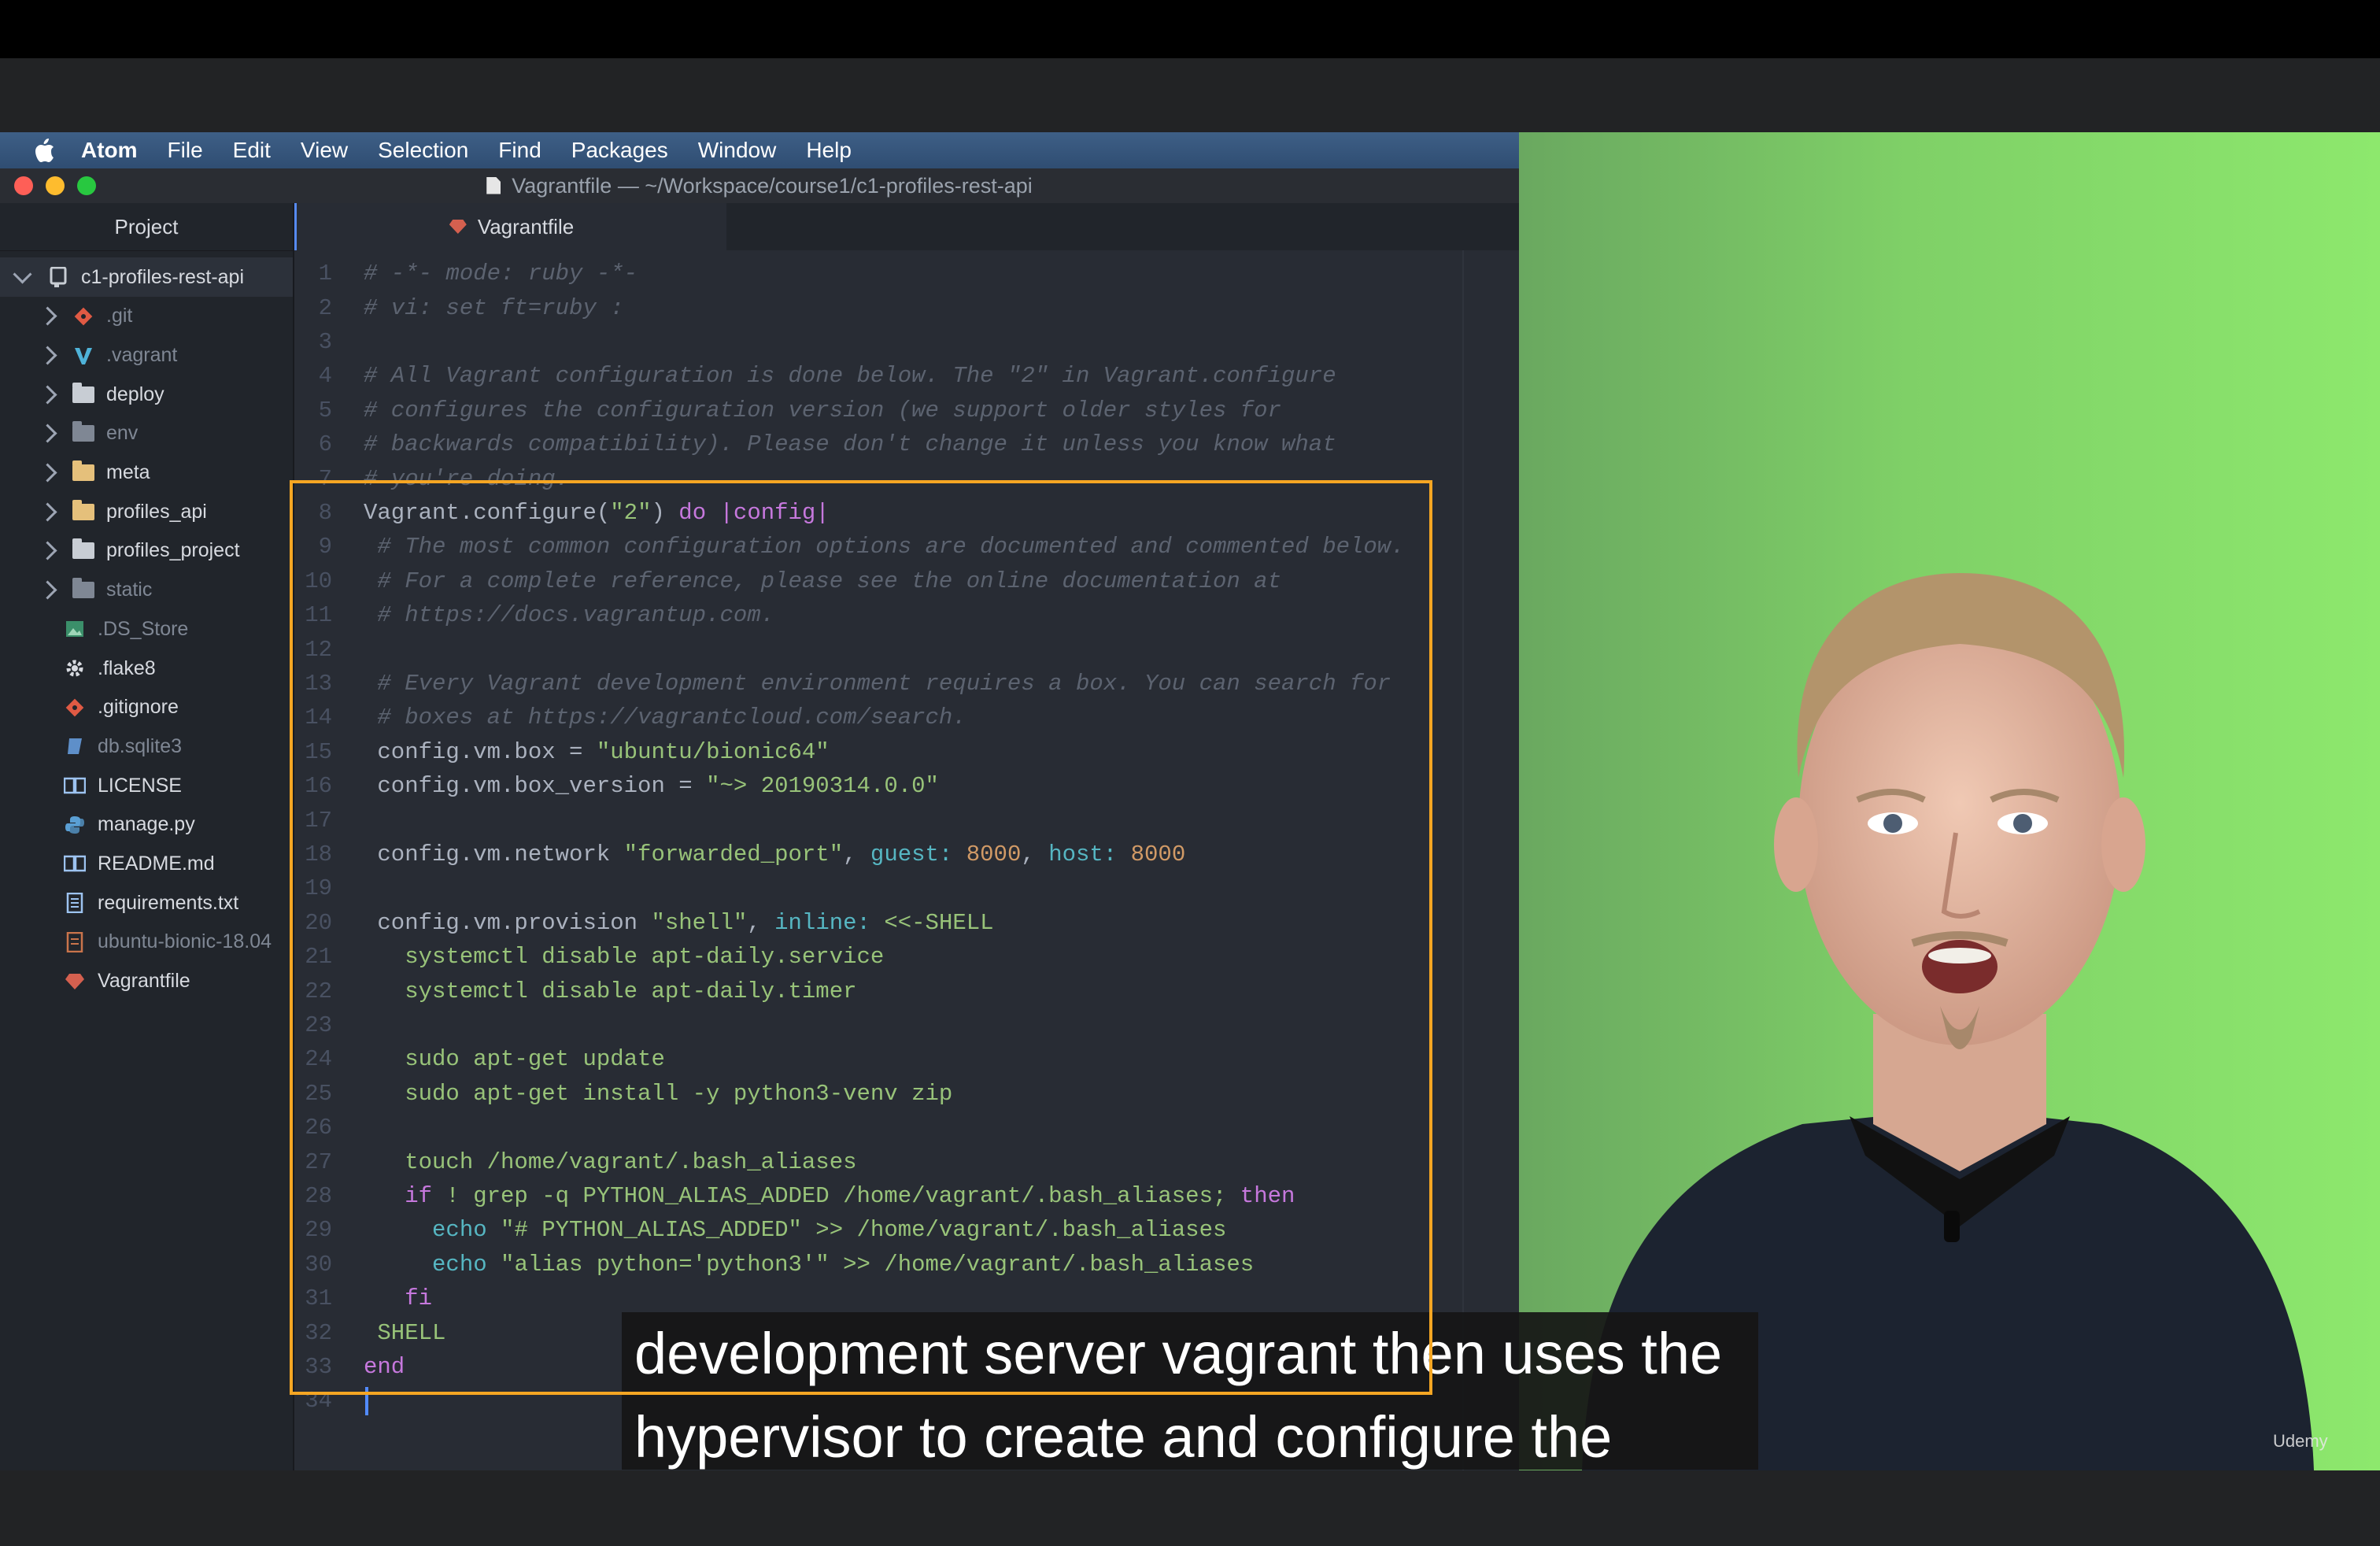  I want to click on tree-root-label: c1-profiles-rest-api, so click(163, 277).